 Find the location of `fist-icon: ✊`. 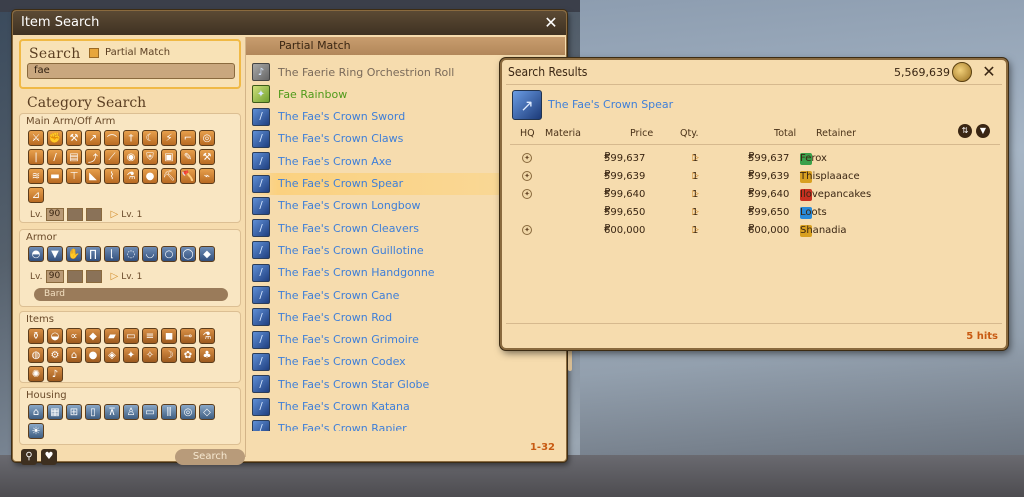

fist-icon: ✊ is located at coordinates (55, 138).